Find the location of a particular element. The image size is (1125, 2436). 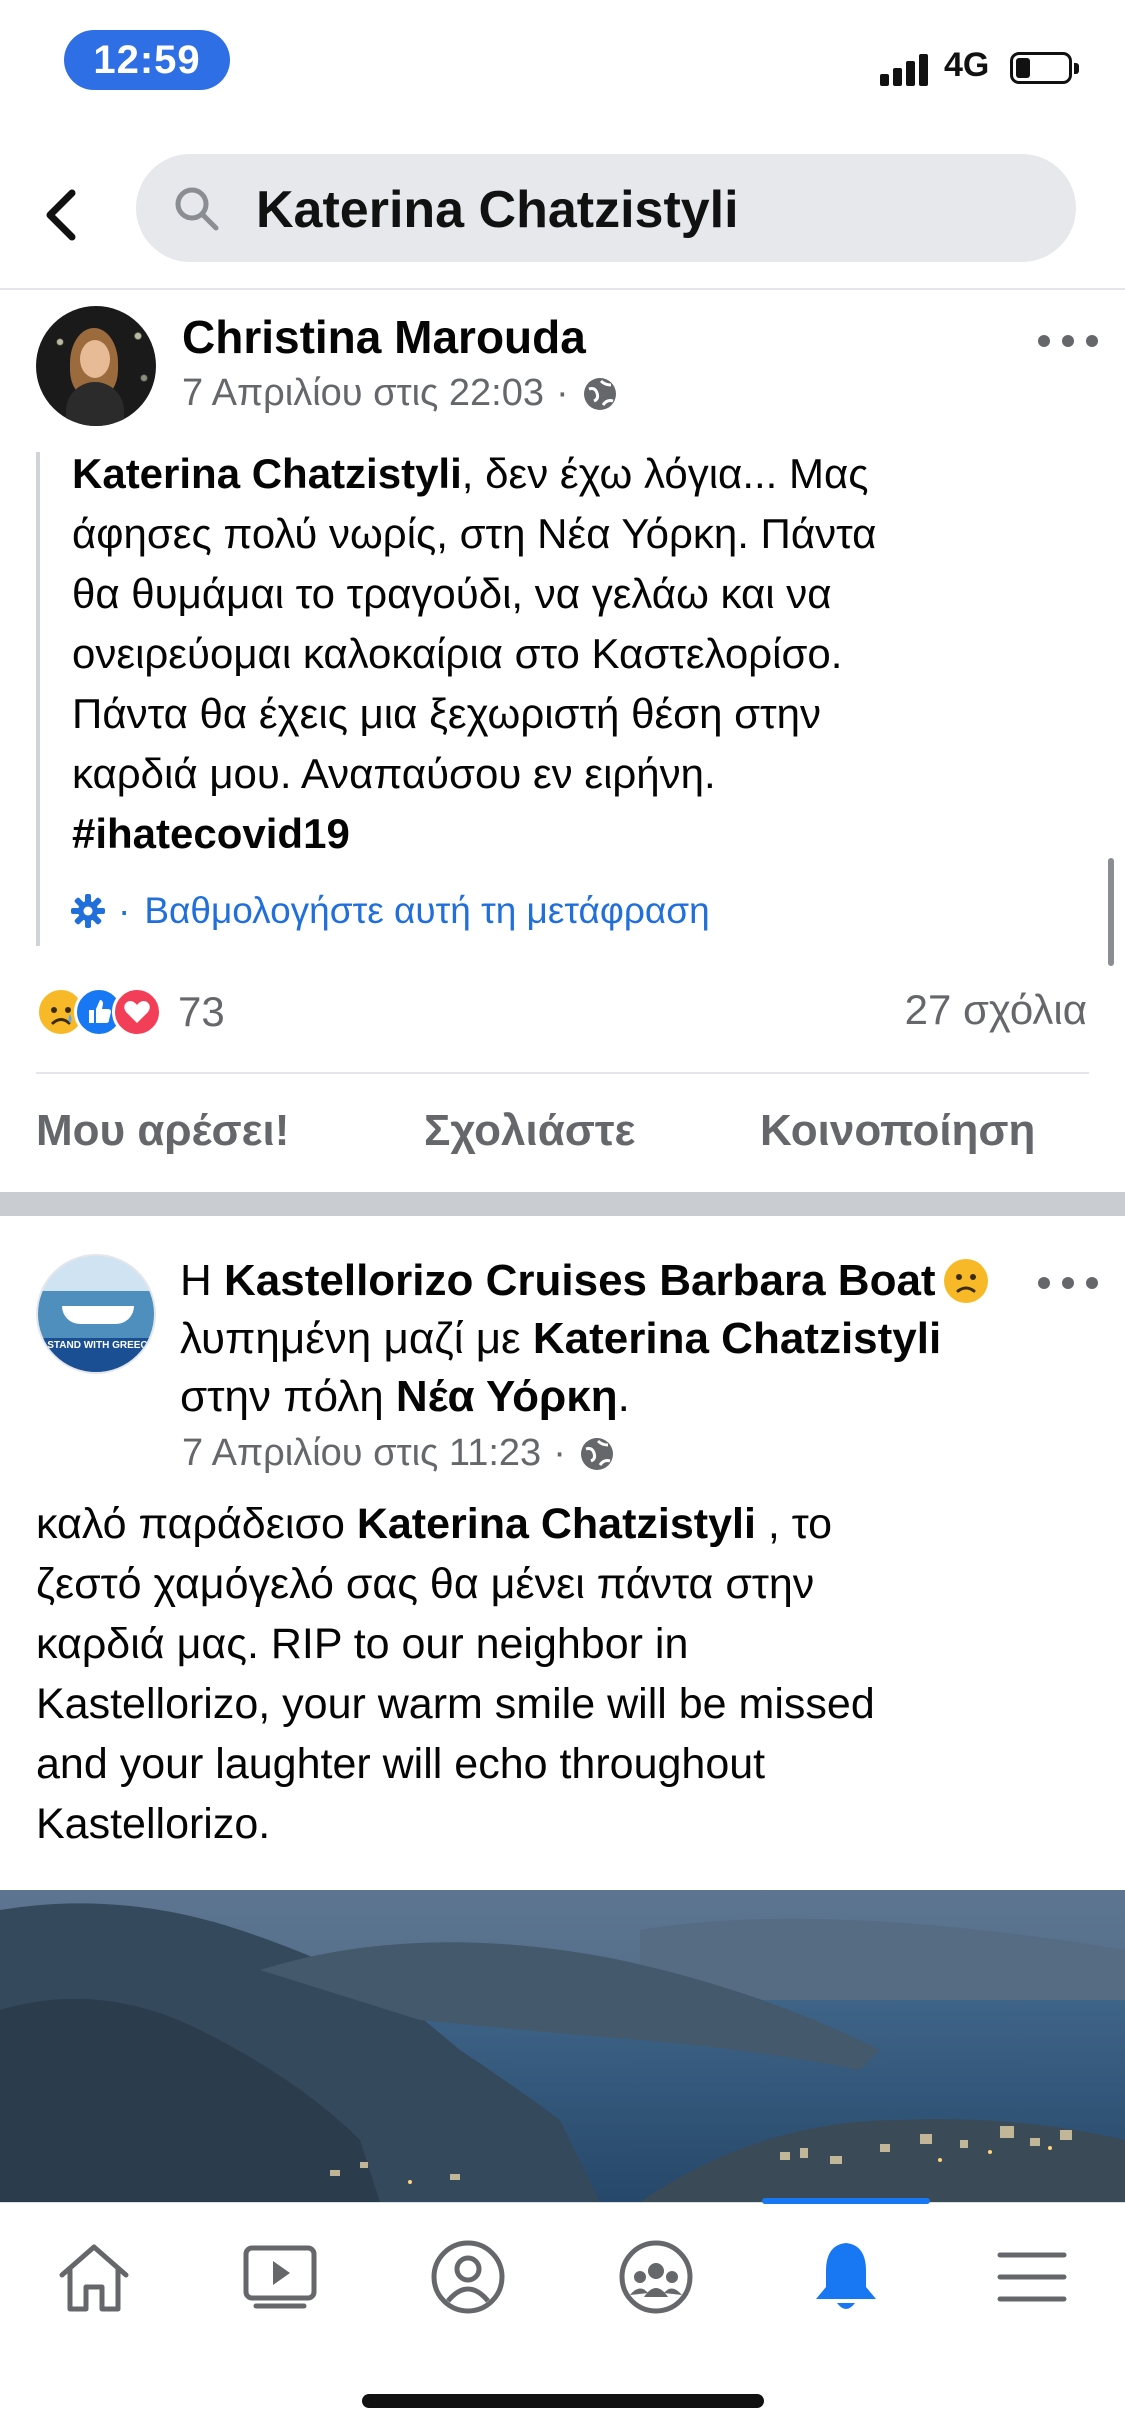

love-reaction-icon is located at coordinates (137, 1012).